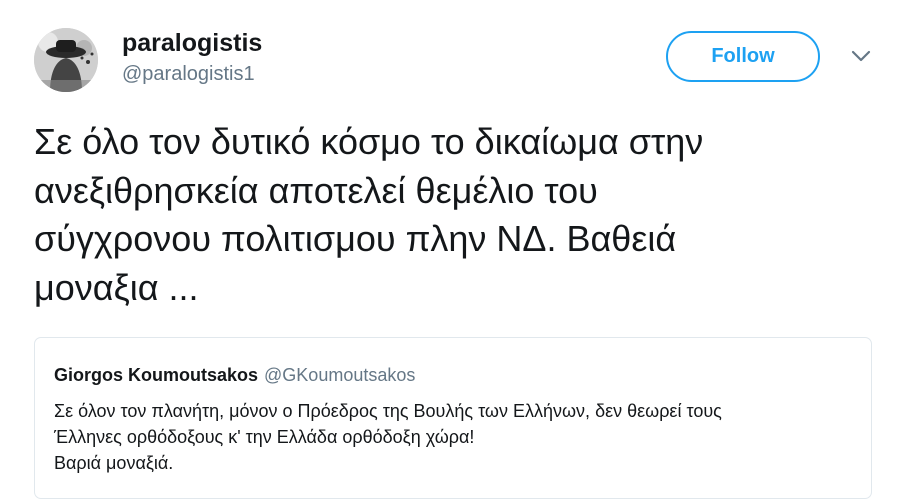  I want to click on chevron-down-icon, so click(861, 56).